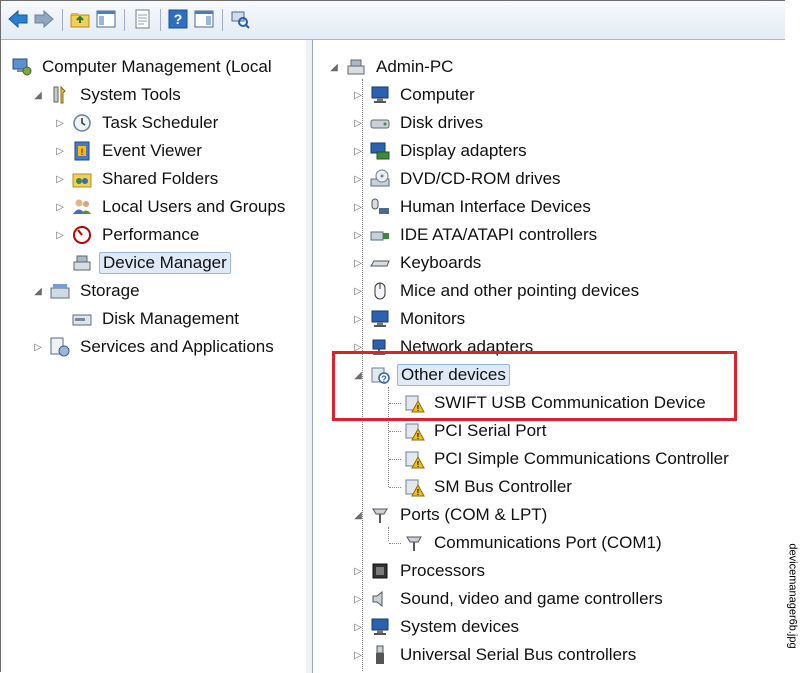  What do you see at coordinates (137, 179) in the screenshot?
I see `tree-node-shared-folders: ▷ Shared Folders` at bounding box center [137, 179].